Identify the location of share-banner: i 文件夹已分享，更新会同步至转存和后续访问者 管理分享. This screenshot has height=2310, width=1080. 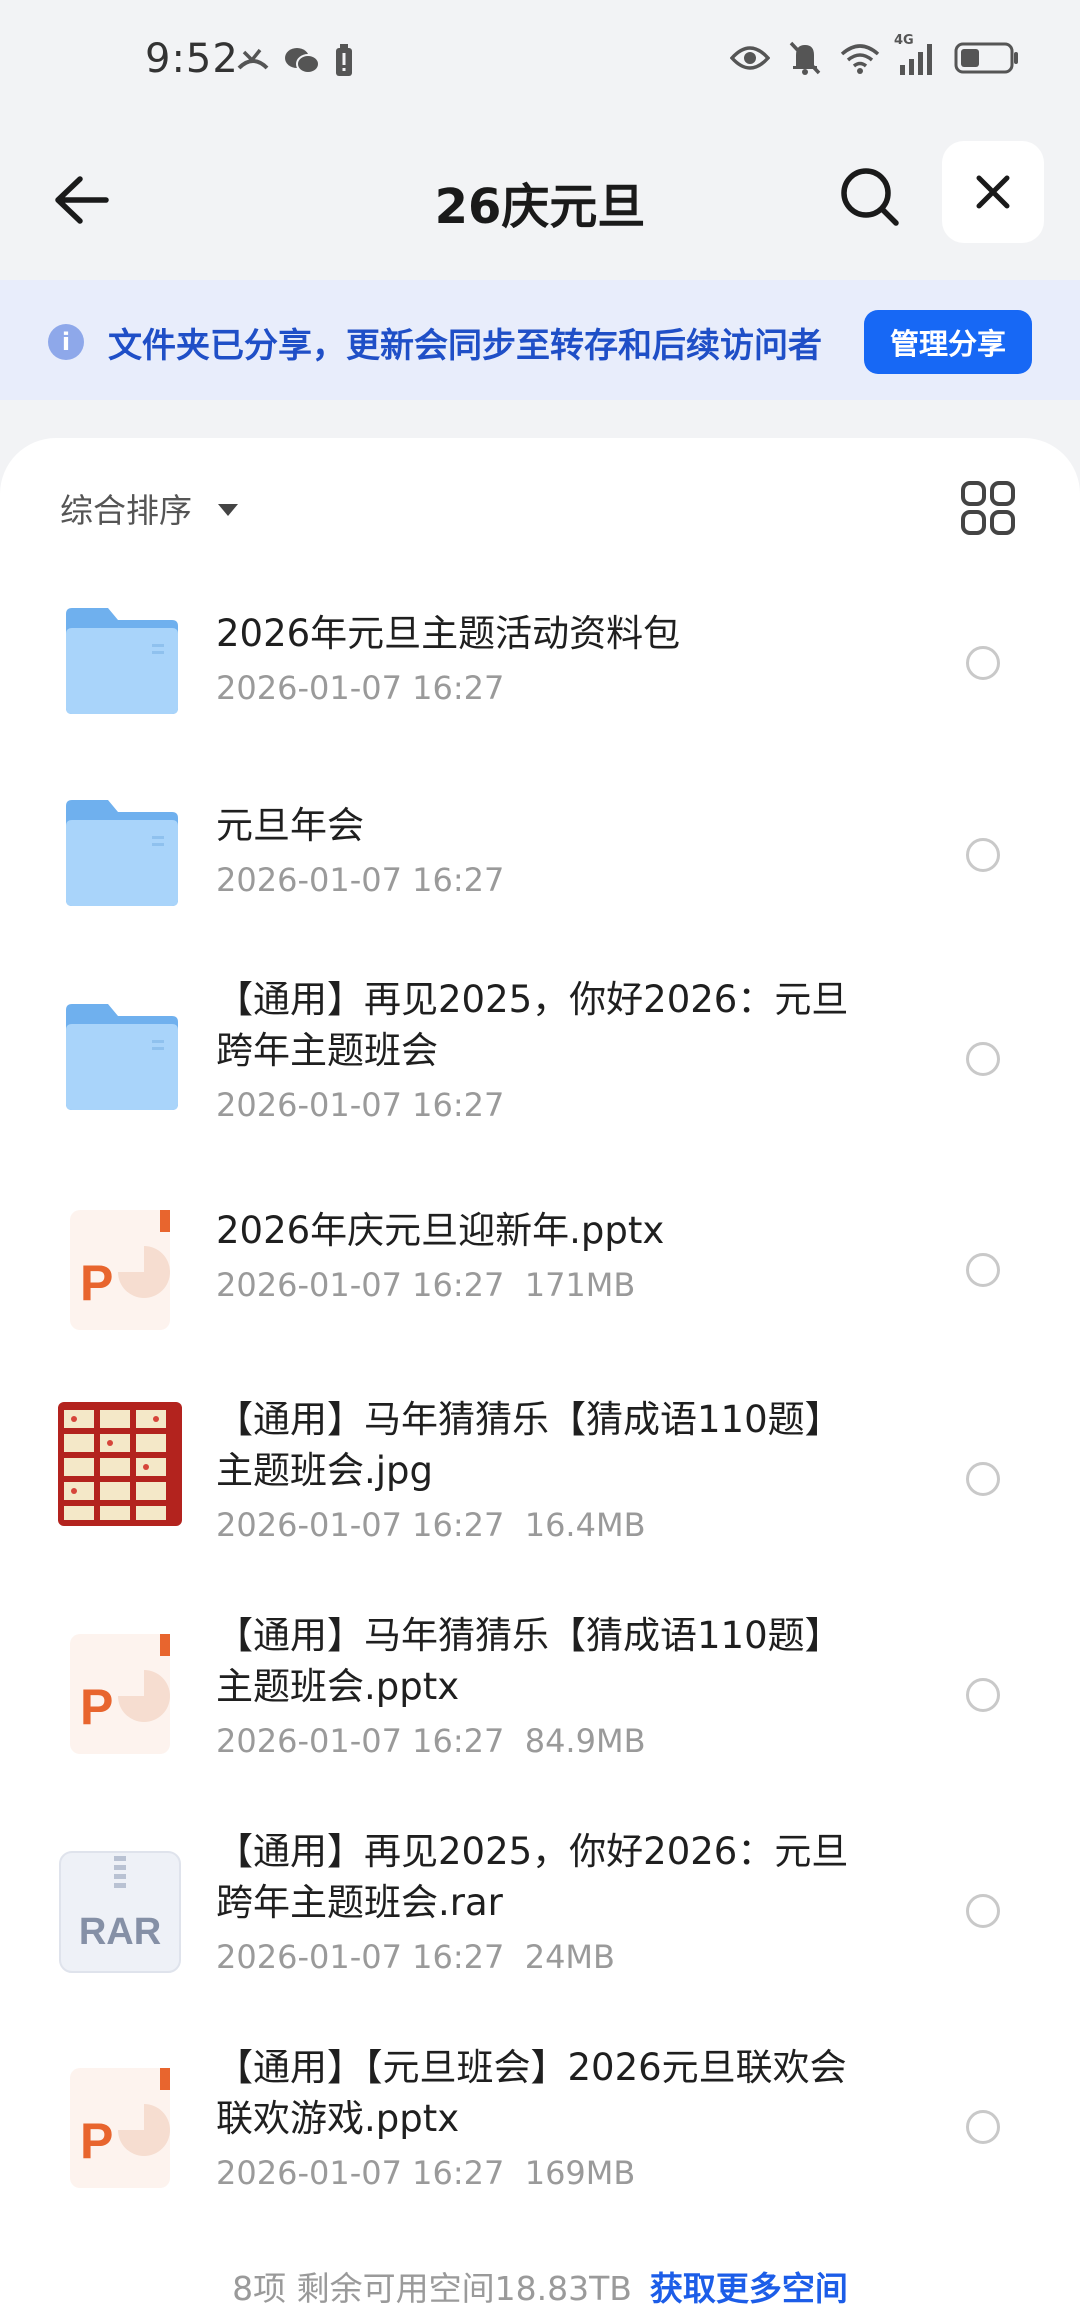
(540, 340).